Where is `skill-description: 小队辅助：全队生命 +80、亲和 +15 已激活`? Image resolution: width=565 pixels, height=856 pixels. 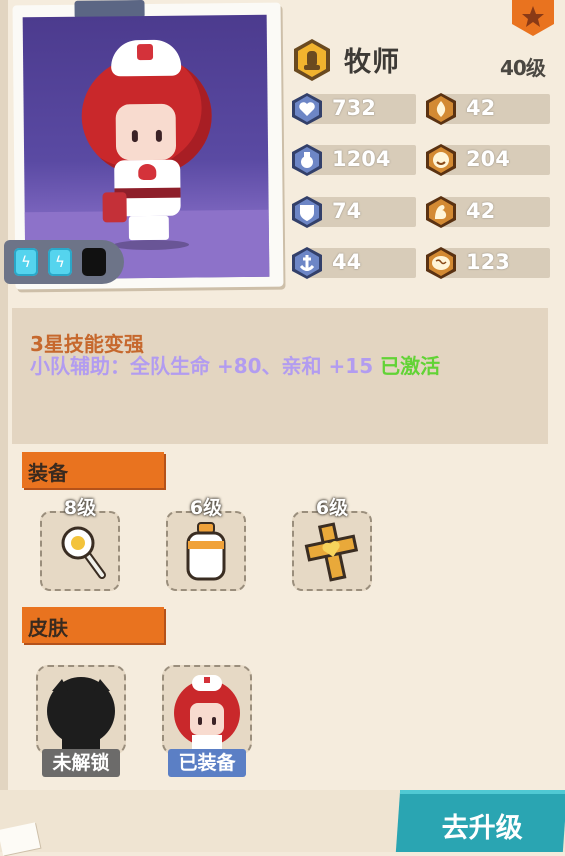
skill-description: 小队辅助：全队生命 +80、亲和 +15 已激活 is located at coordinates (240, 366).